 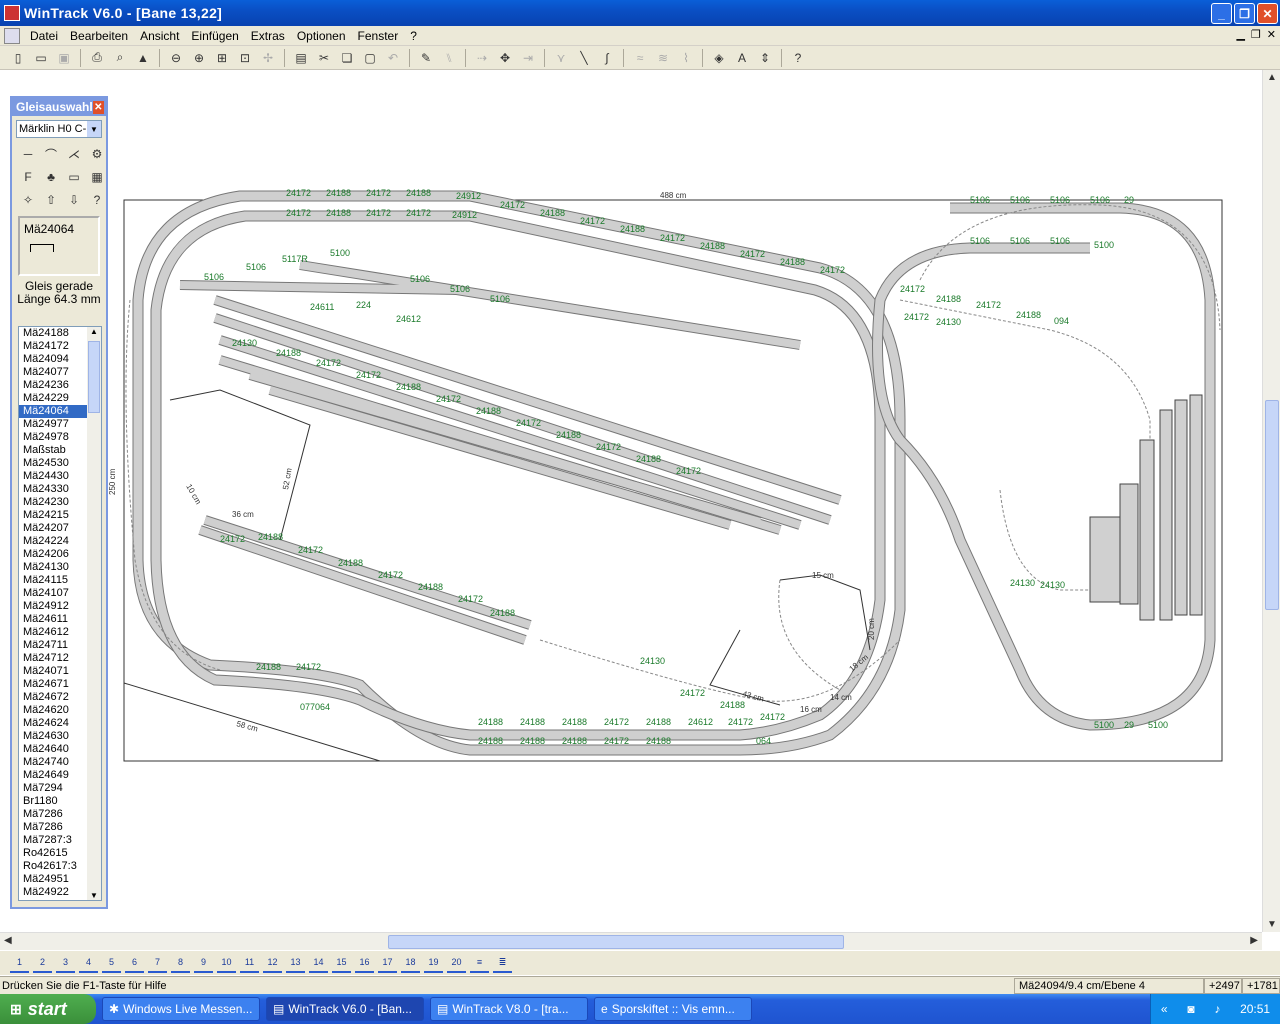 What do you see at coordinates (64, 58) in the screenshot?
I see `save-icon: ▣` at bounding box center [64, 58].